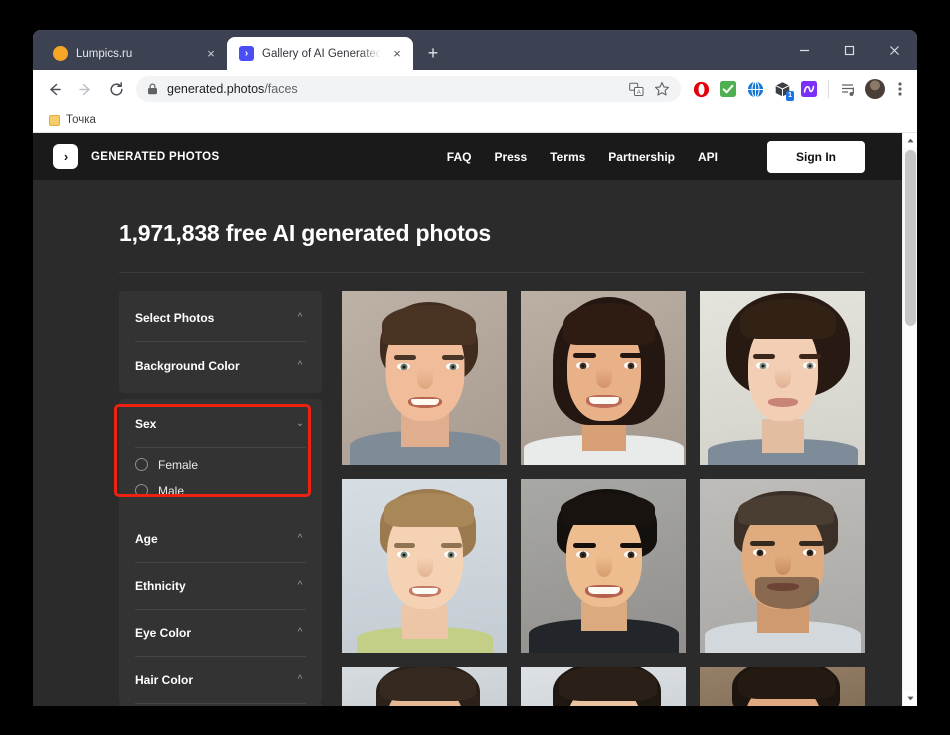 The image size is (950, 735). Describe the element at coordinates (116, 89) in the screenshot. I see `reload-icon` at that location.